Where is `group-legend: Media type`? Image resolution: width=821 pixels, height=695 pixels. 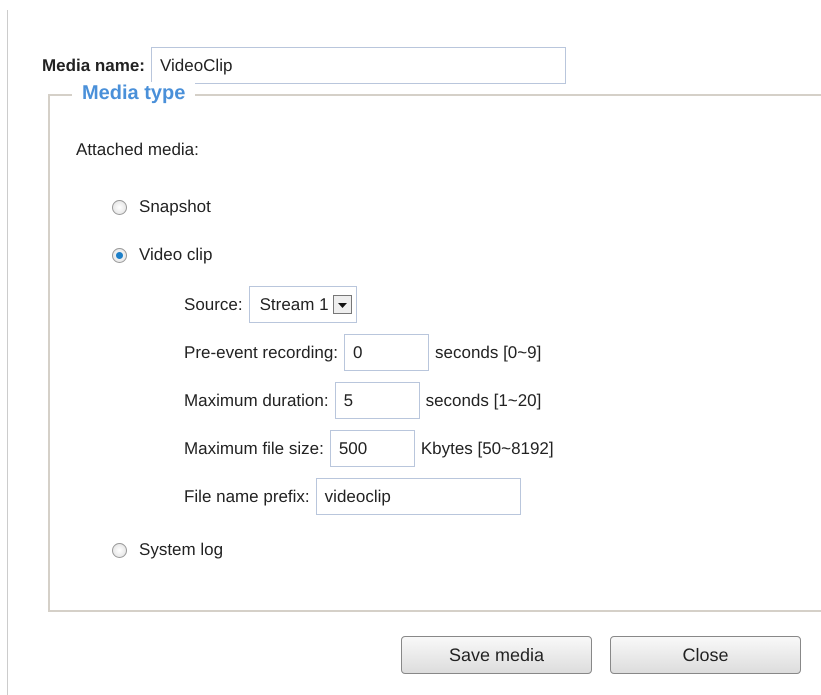 group-legend: Media type is located at coordinates (134, 93).